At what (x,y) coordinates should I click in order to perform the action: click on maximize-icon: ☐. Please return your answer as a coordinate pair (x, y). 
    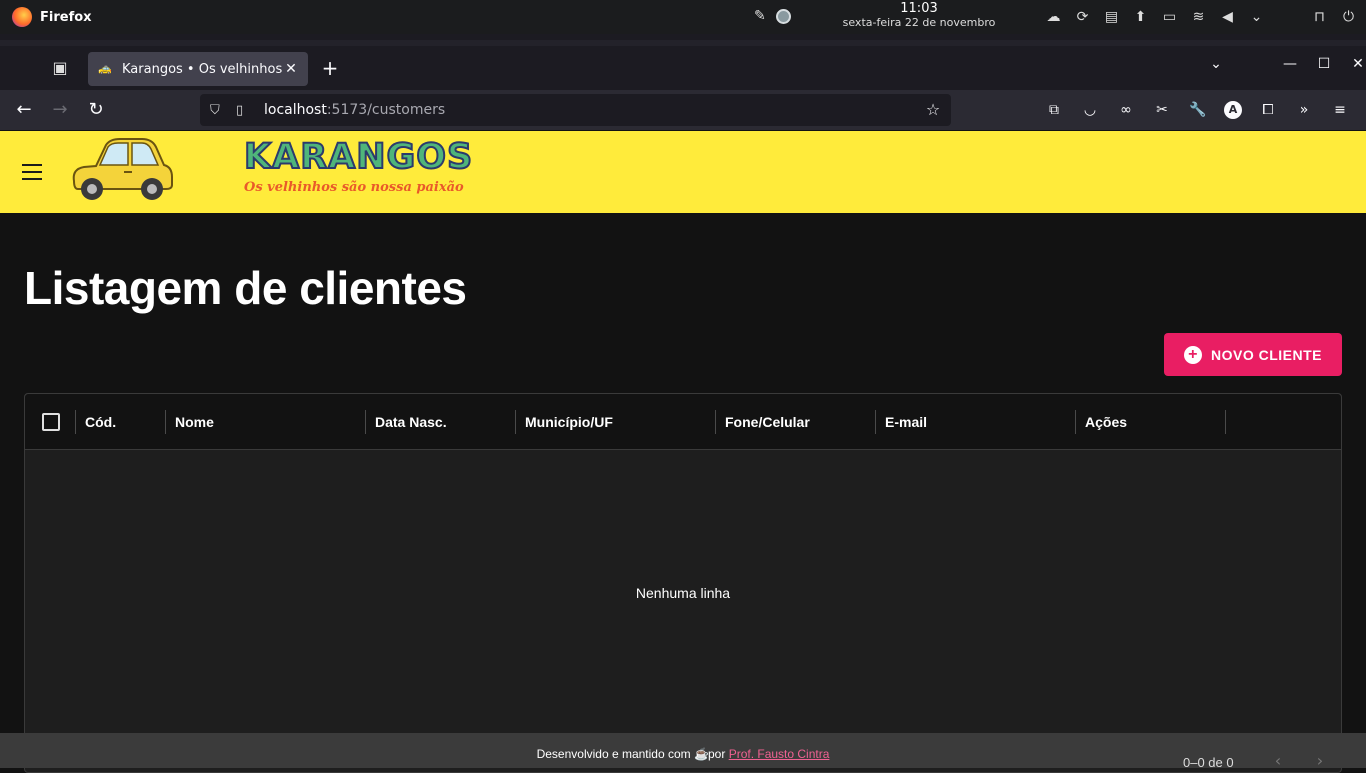
    Looking at the image, I should click on (1324, 64).